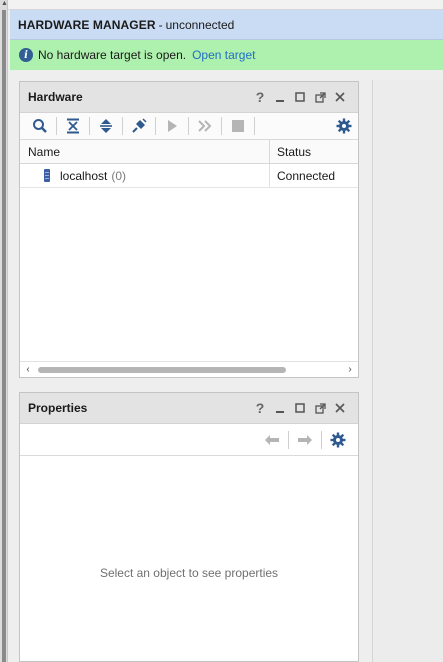  Describe the element at coordinates (47, 175) in the screenshot. I see `server-icon` at that location.